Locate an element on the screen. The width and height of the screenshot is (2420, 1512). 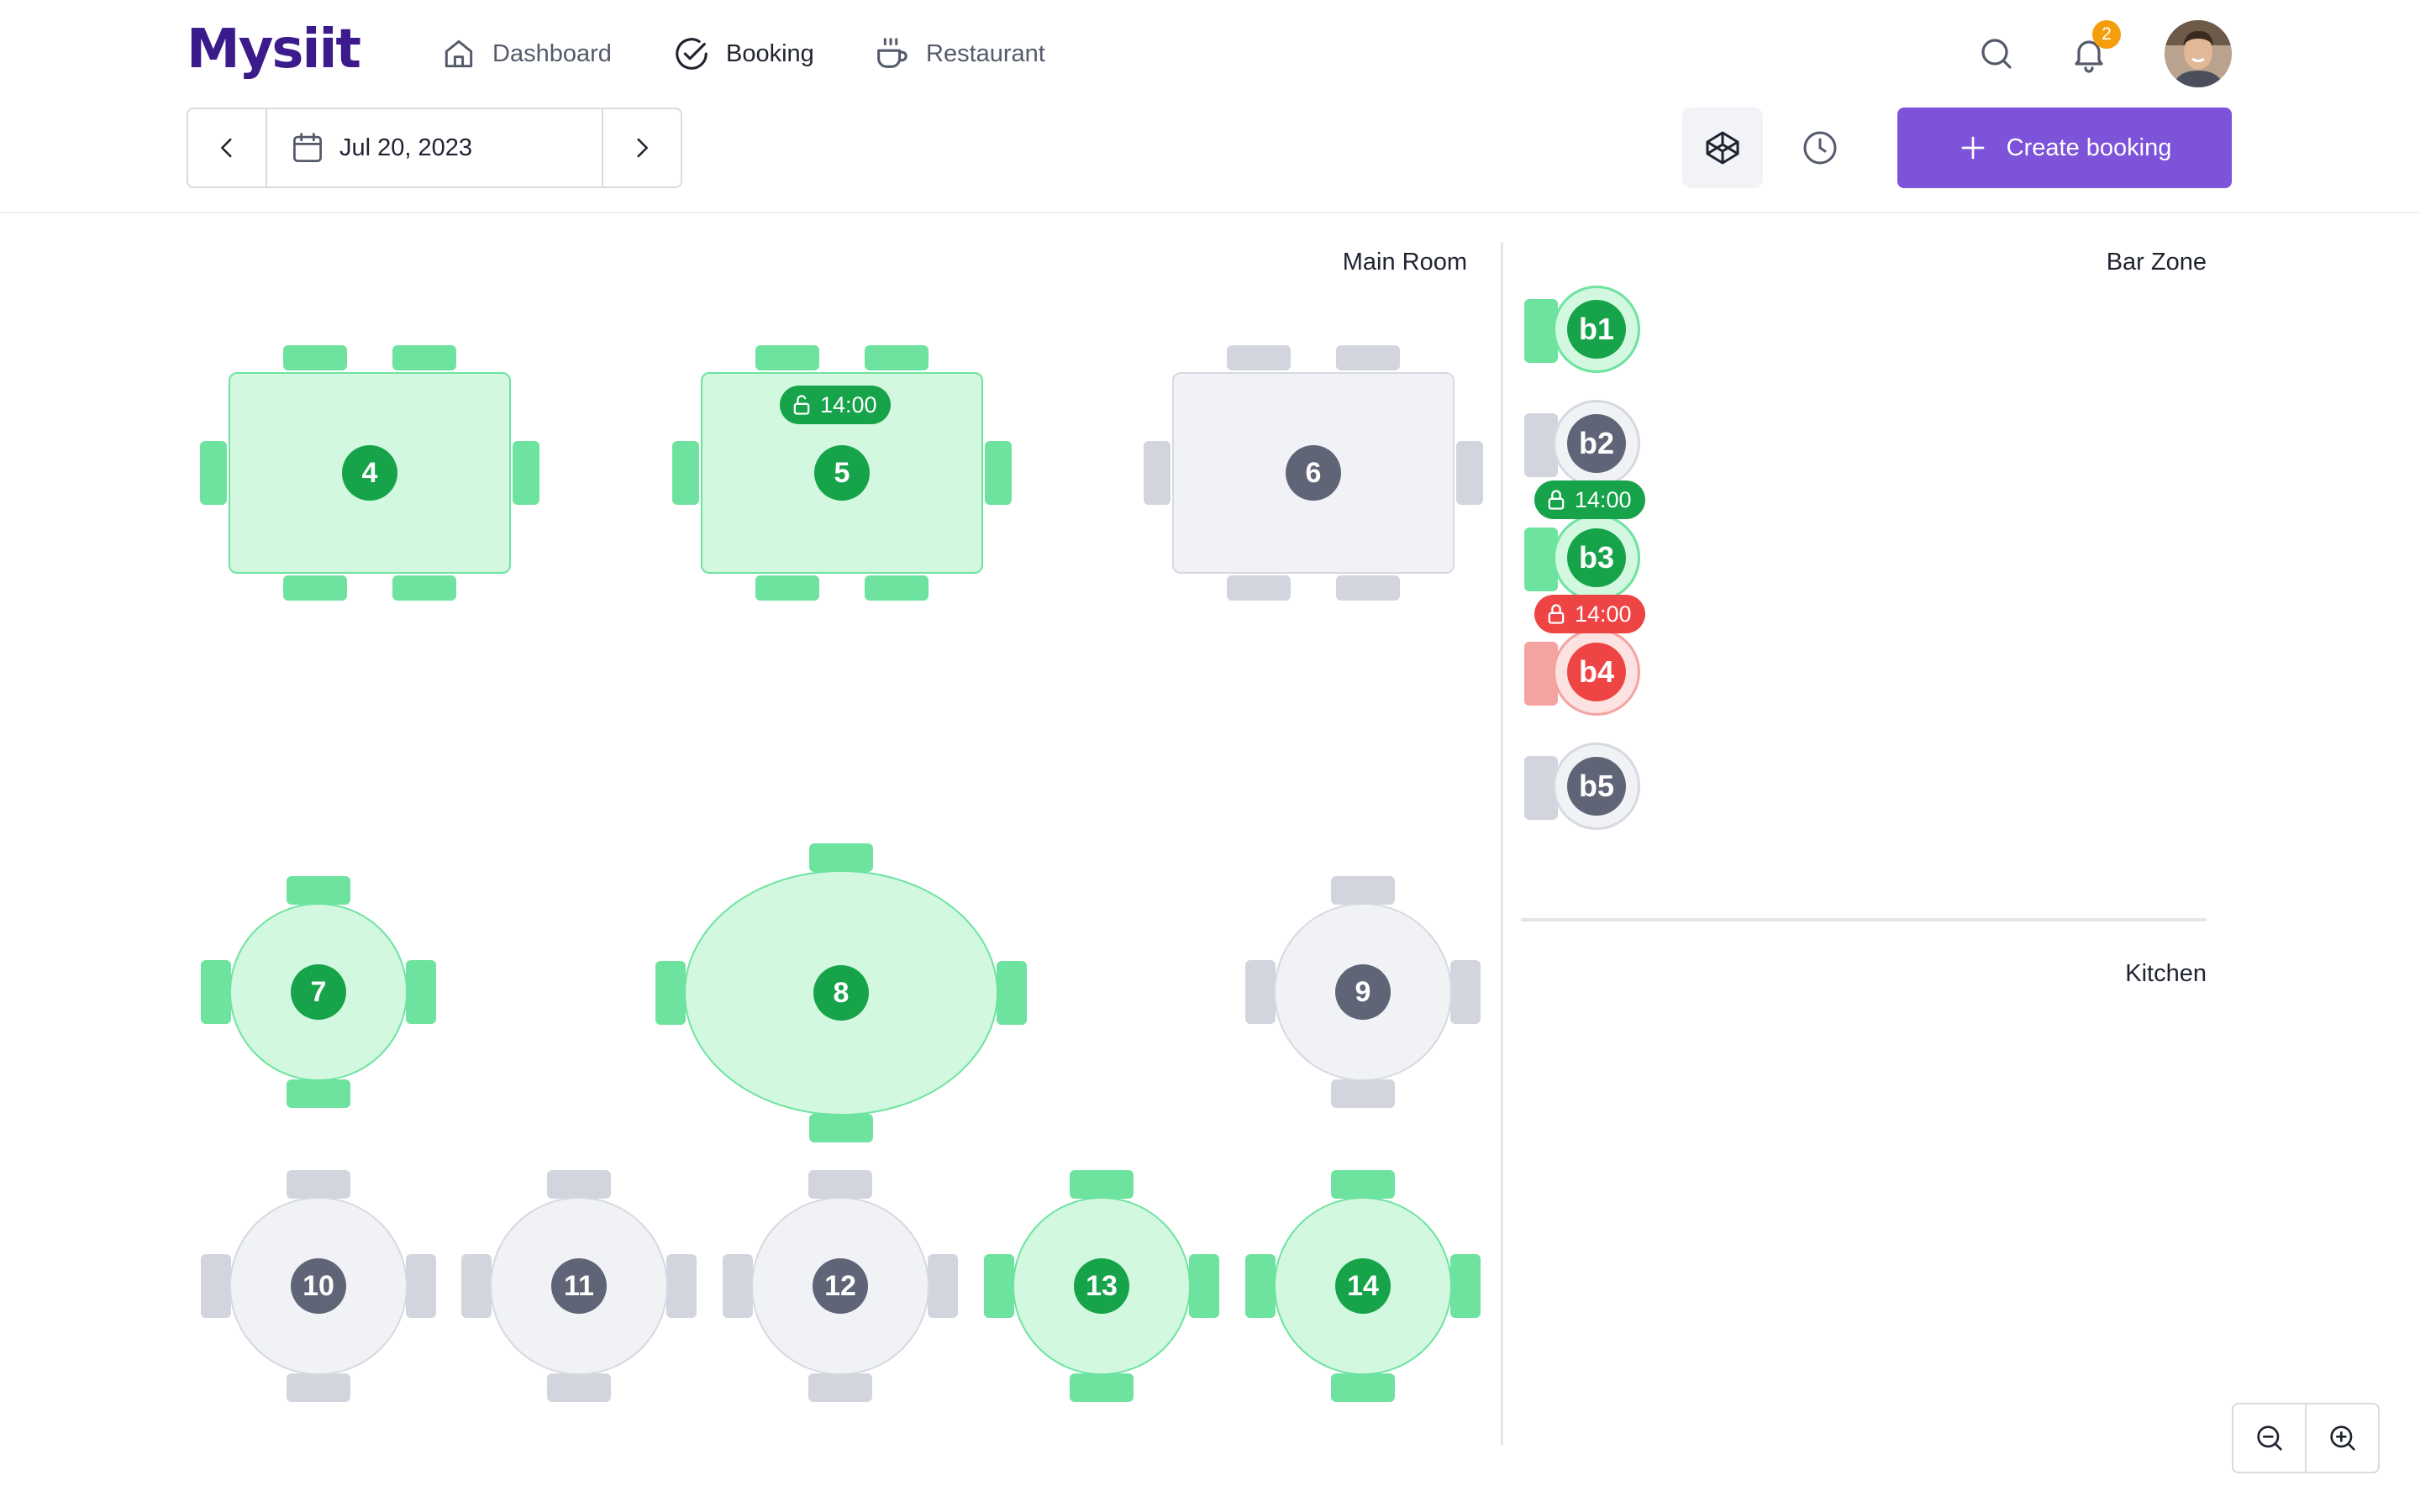
table-4: 4 is located at coordinates (370, 473).